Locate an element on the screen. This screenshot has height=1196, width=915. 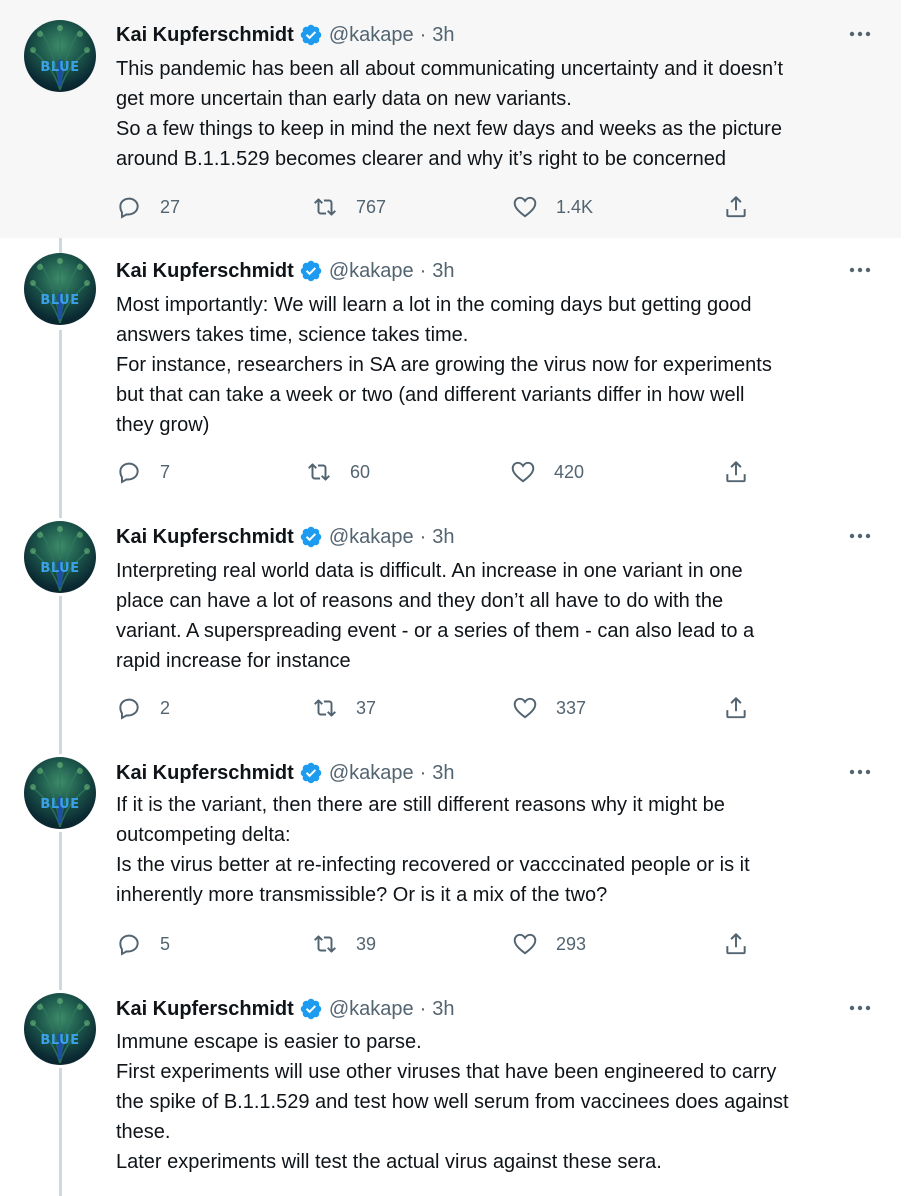
like-count: 293 is located at coordinates (571, 943).